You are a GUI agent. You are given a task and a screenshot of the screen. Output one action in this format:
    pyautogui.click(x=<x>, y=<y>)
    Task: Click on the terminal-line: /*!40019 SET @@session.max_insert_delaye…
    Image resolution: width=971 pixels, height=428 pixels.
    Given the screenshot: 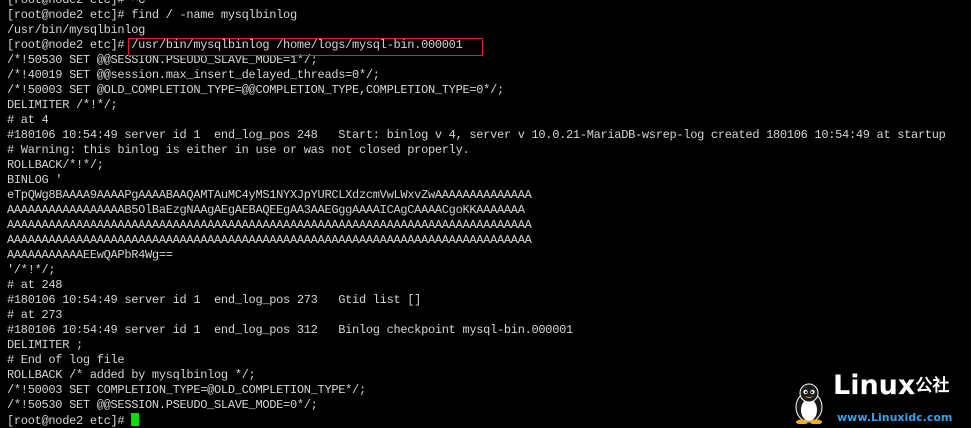 What is the action you would take?
    pyautogui.click(x=193, y=75)
    